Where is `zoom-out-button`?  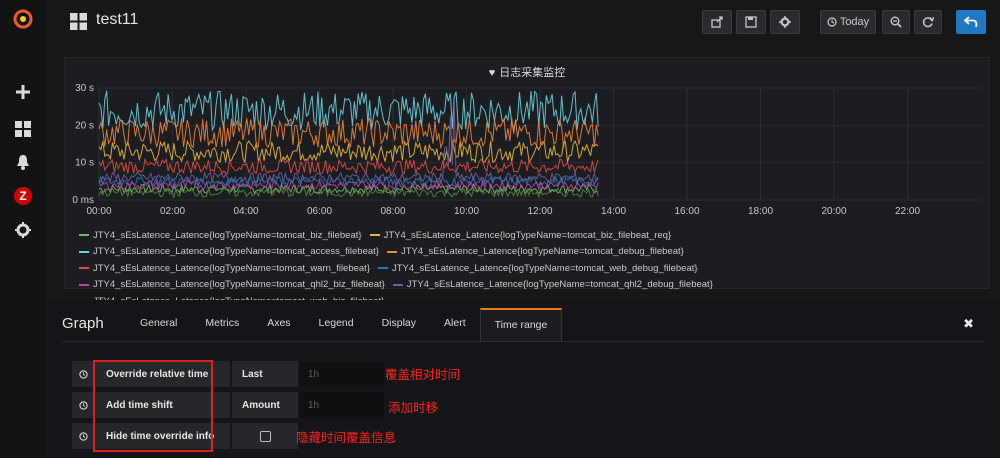 zoom-out-button is located at coordinates (896, 22).